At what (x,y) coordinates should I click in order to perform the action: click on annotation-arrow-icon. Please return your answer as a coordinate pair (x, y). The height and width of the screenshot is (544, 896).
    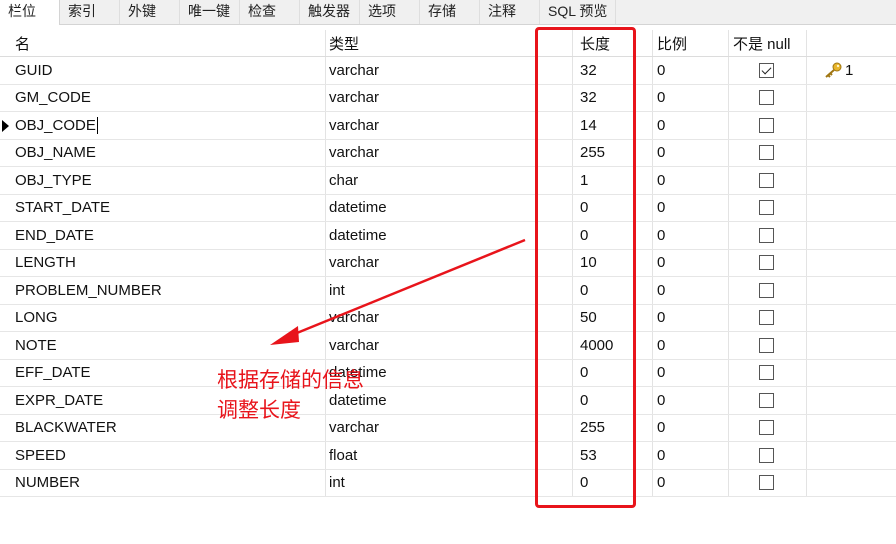
    Looking at the image, I should click on (398, 291).